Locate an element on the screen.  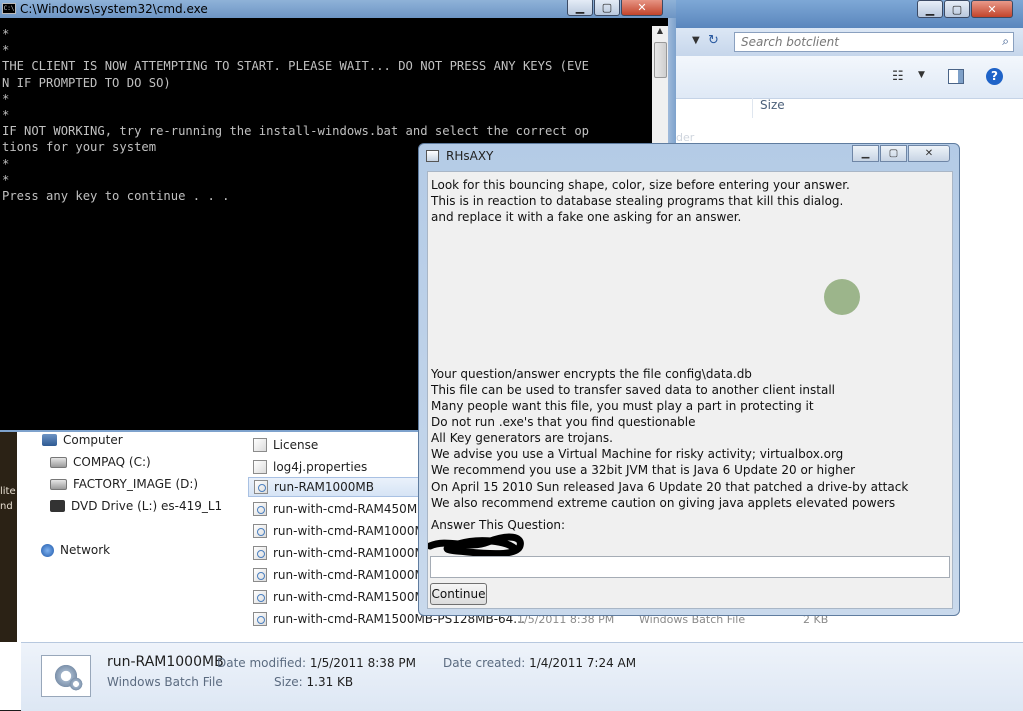
explorer-toolbar: ☷ ▼ ? is located at coordinates (849, 77).